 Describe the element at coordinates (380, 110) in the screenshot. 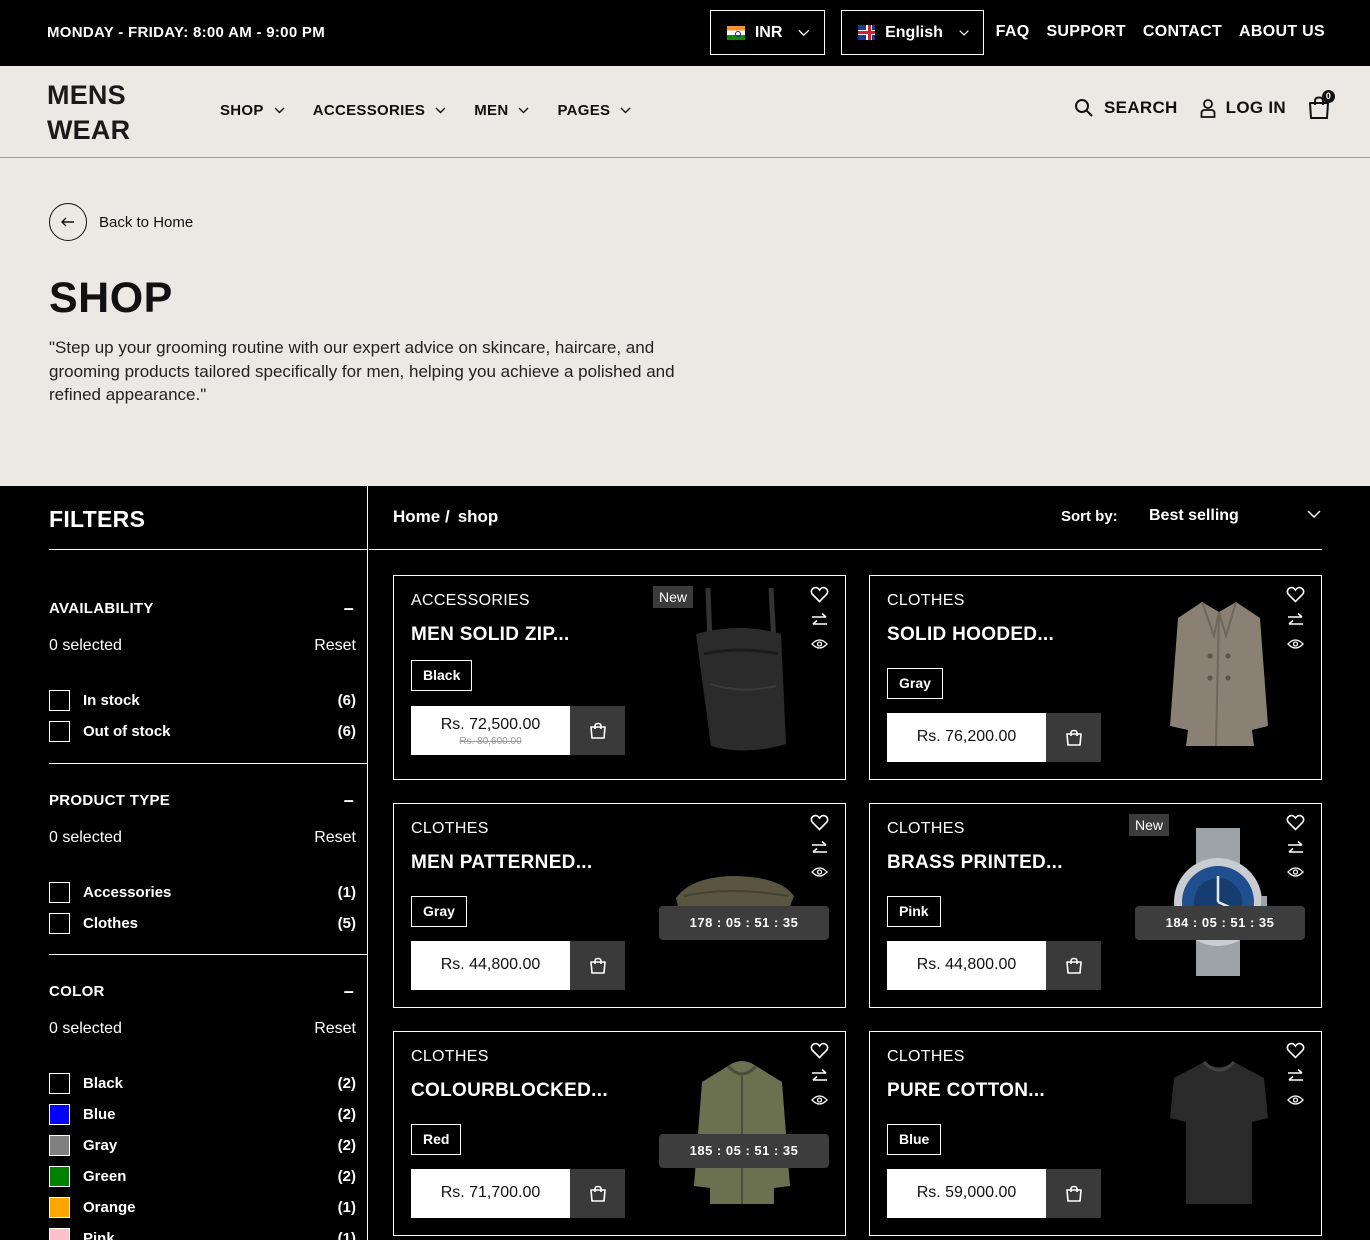

I see `nav-accessories: ACCESSORIES` at that location.